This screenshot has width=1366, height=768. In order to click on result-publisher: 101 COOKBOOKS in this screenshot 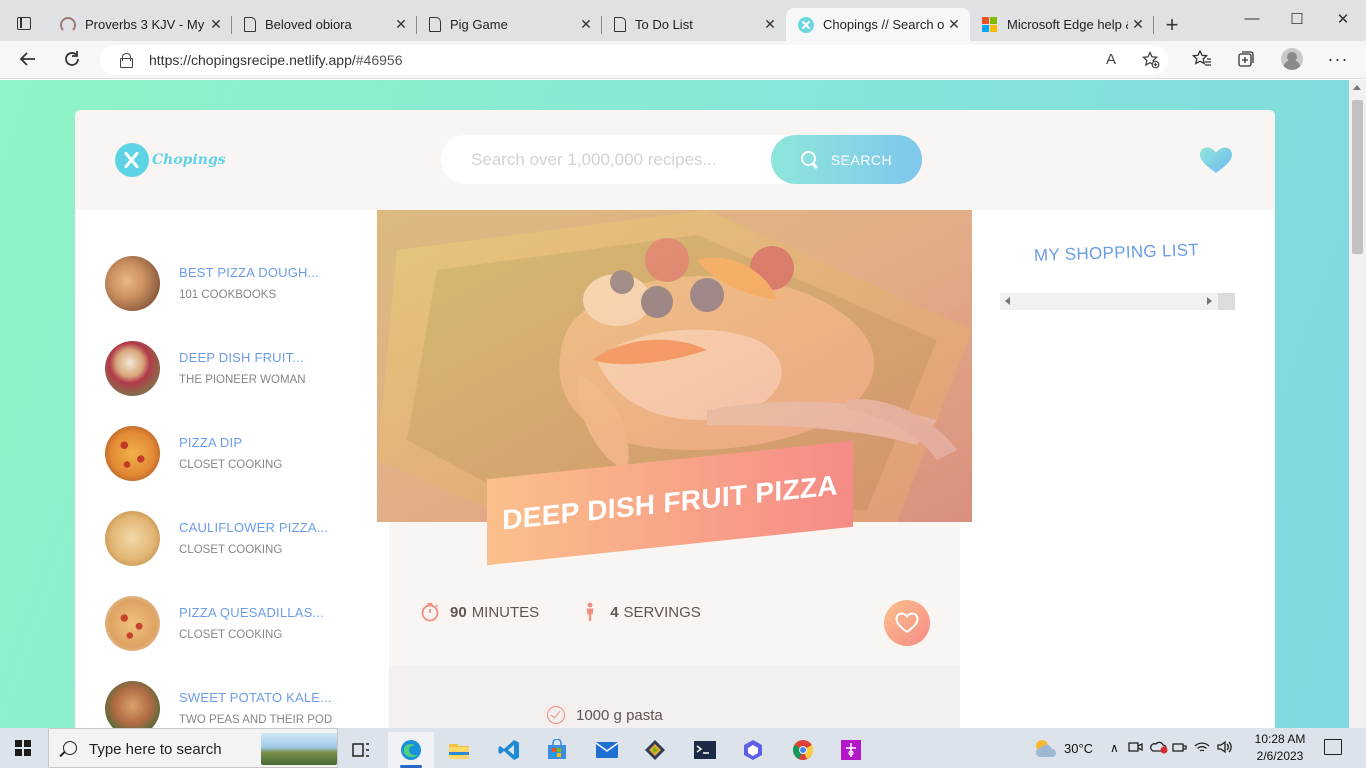, I will do `click(228, 295)`.